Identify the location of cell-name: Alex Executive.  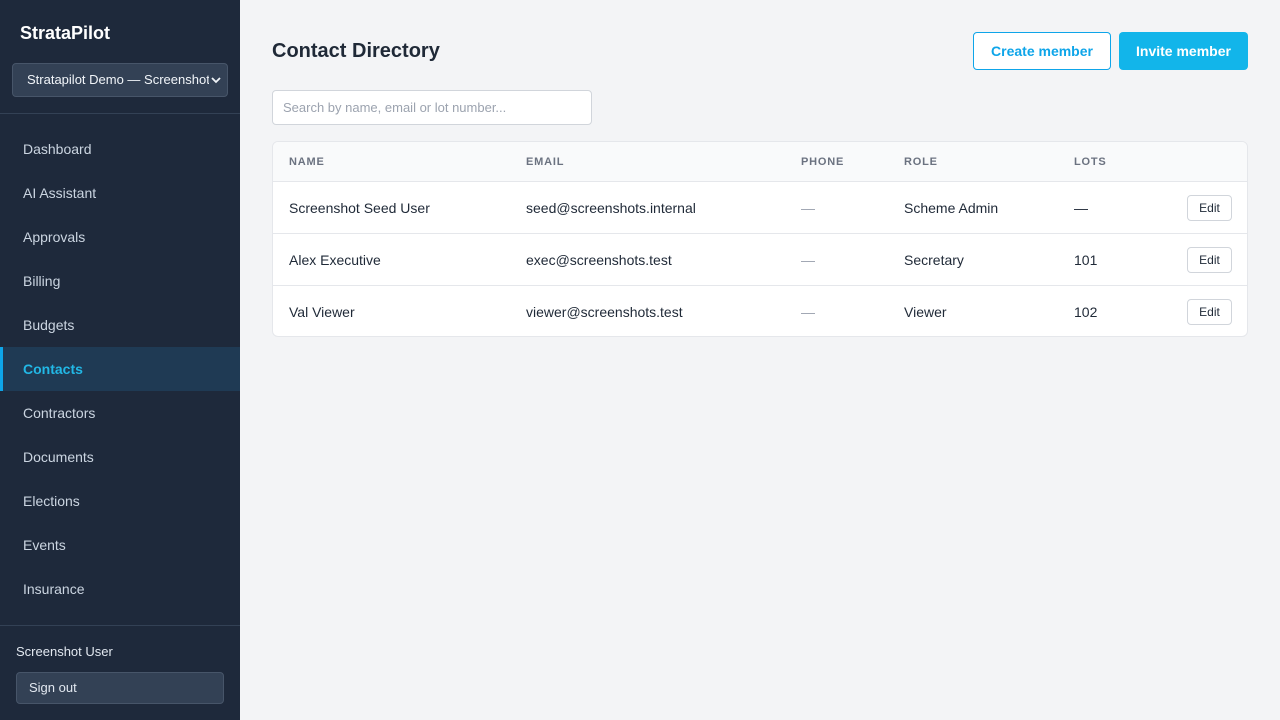
(335, 260).